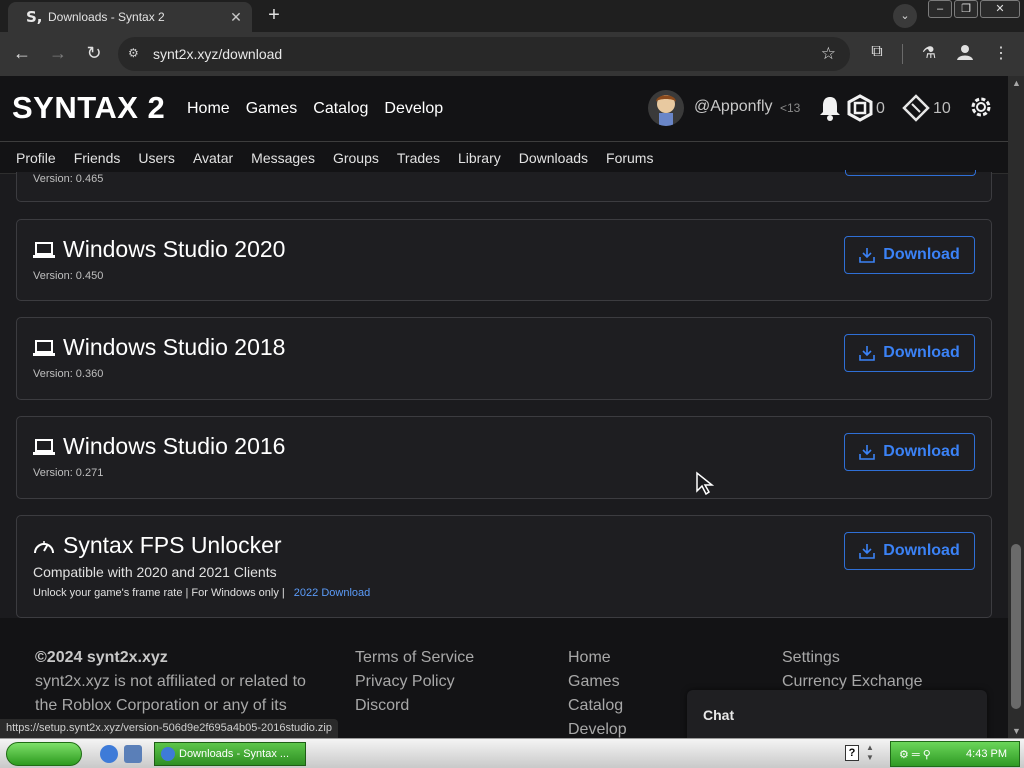 The width and height of the screenshot is (1024, 768). I want to click on subnav-library: Library, so click(479, 158).